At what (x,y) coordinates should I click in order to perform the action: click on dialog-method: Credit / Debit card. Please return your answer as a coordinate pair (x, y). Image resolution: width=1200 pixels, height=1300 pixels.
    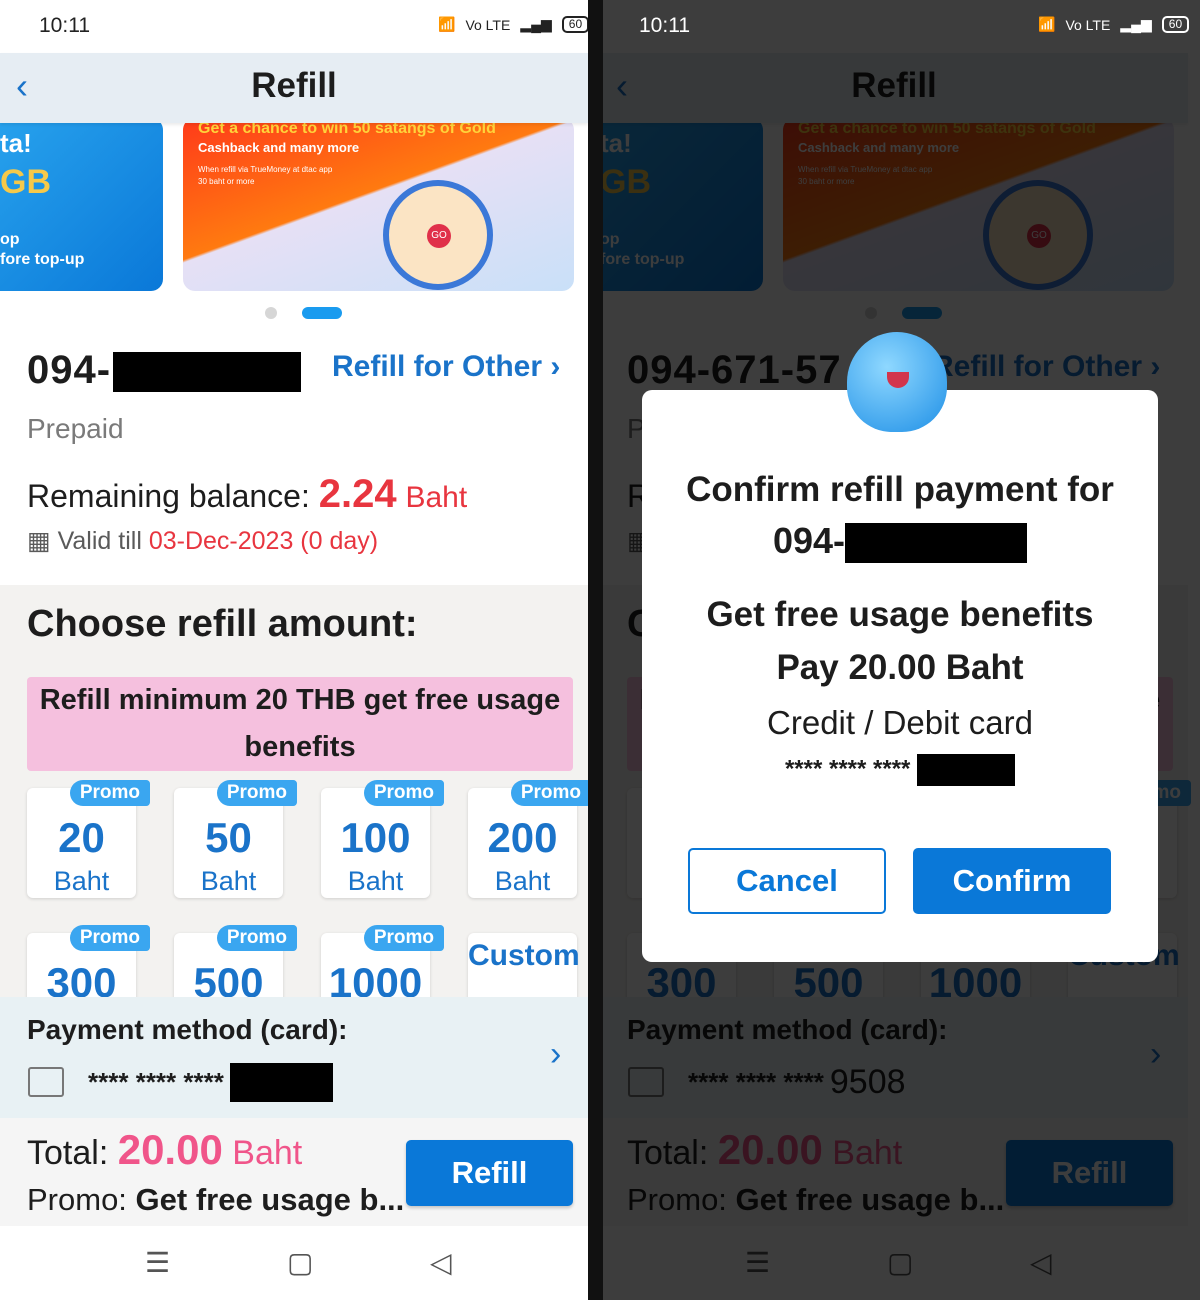
    Looking at the image, I should click on (900, 722).